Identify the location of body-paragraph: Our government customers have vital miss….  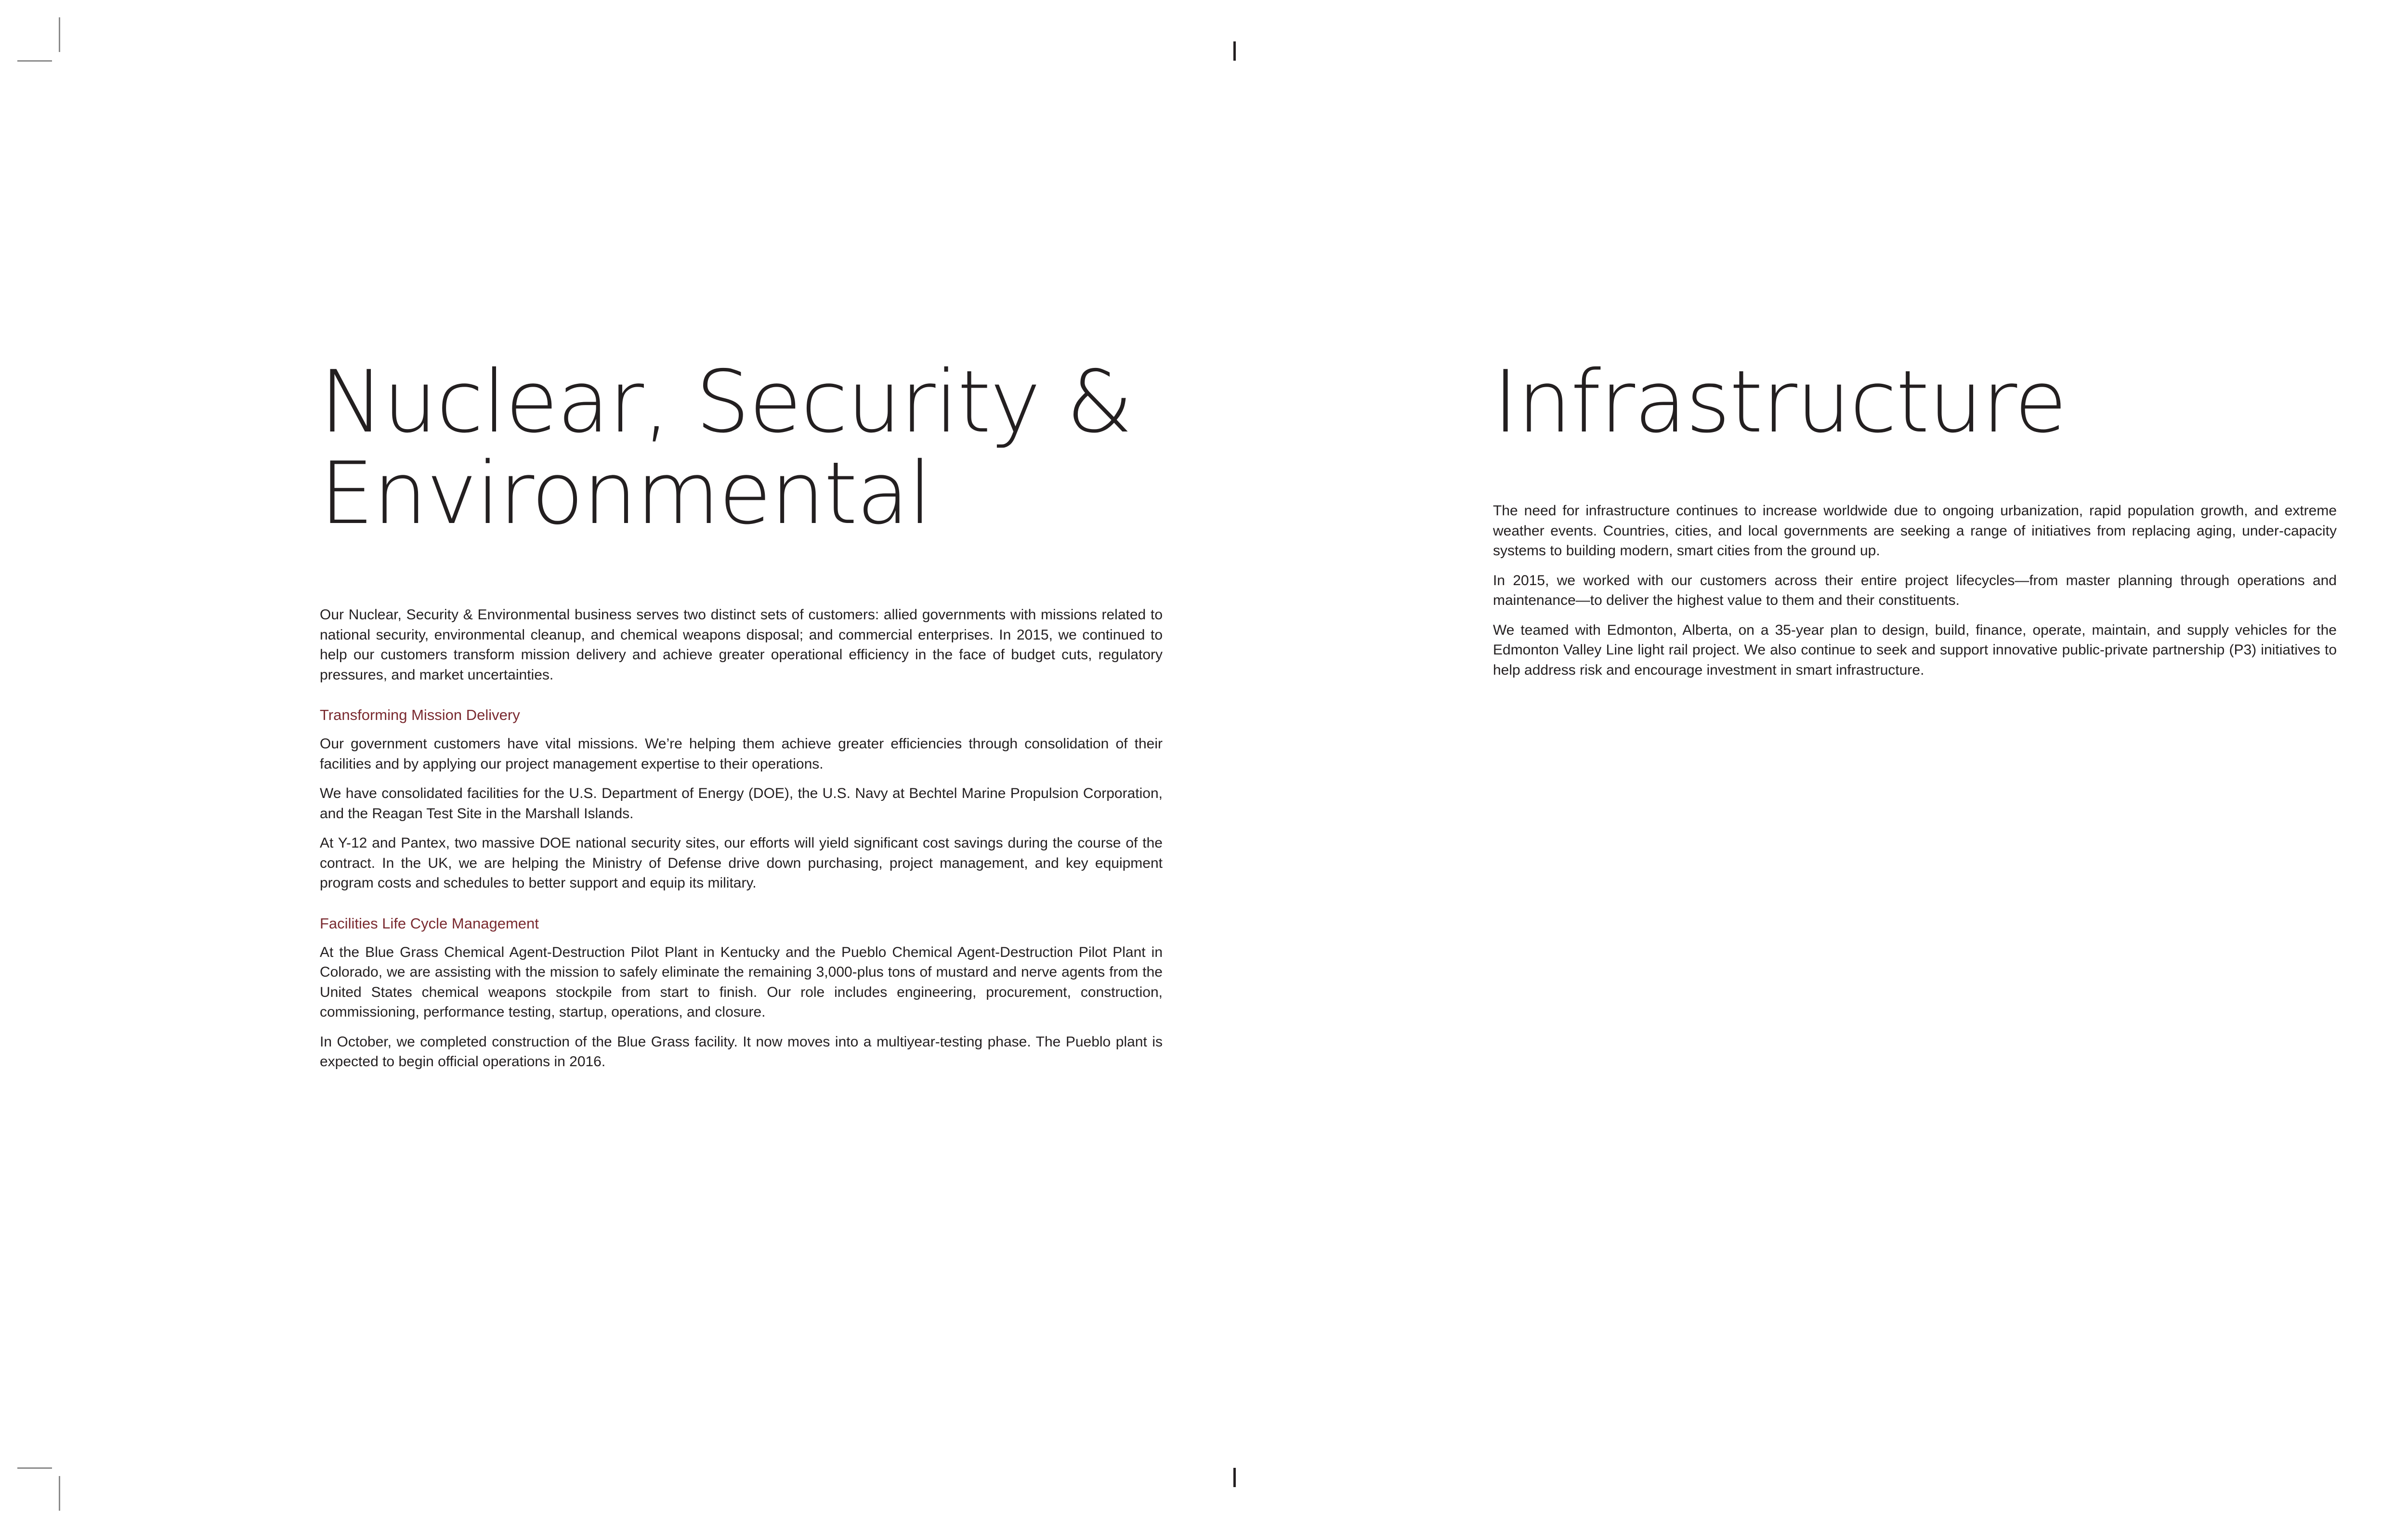
(741, 754).